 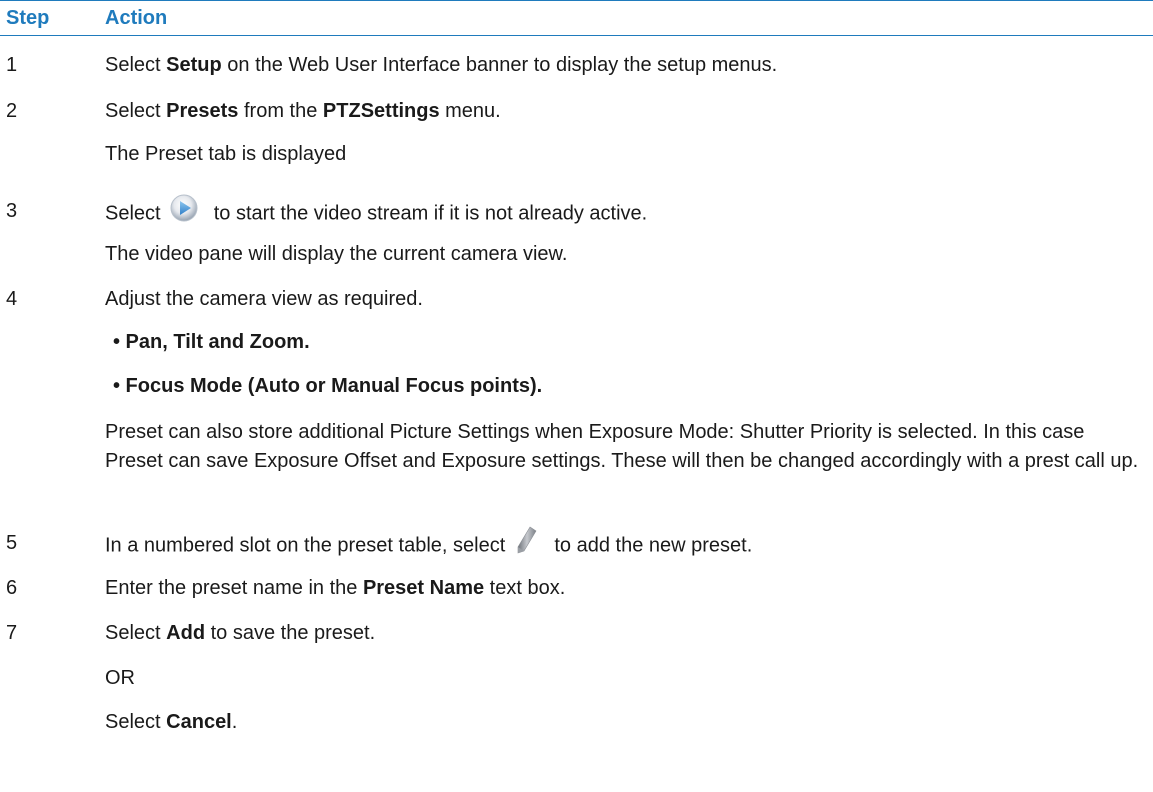 I want to click on bullet-item: • Pan, Tilt and Zoom., so click(x=211, y=342).